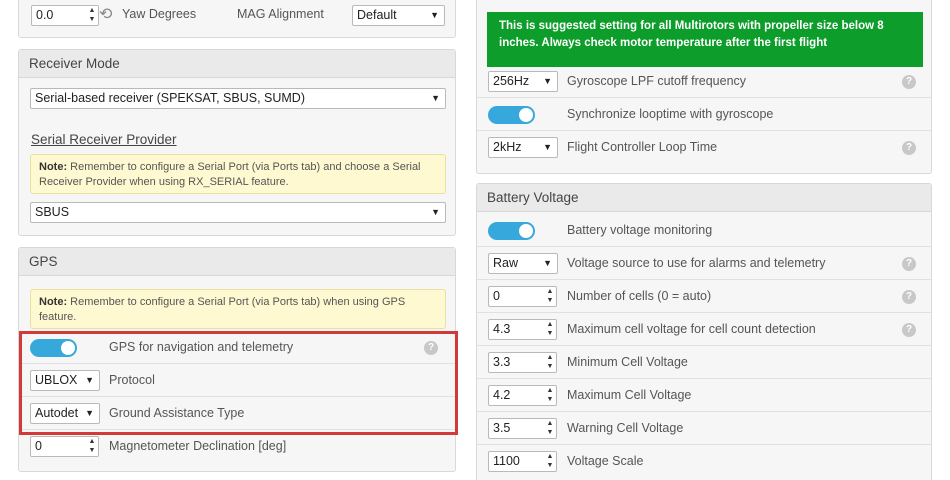 This screenshot has height=480, width=950. What do you see at coordinates (670, 114) in the screenshot?
I see `sync-looptime-label: Synchronize looptime with gyroscope` at bounding box center [670, 114].